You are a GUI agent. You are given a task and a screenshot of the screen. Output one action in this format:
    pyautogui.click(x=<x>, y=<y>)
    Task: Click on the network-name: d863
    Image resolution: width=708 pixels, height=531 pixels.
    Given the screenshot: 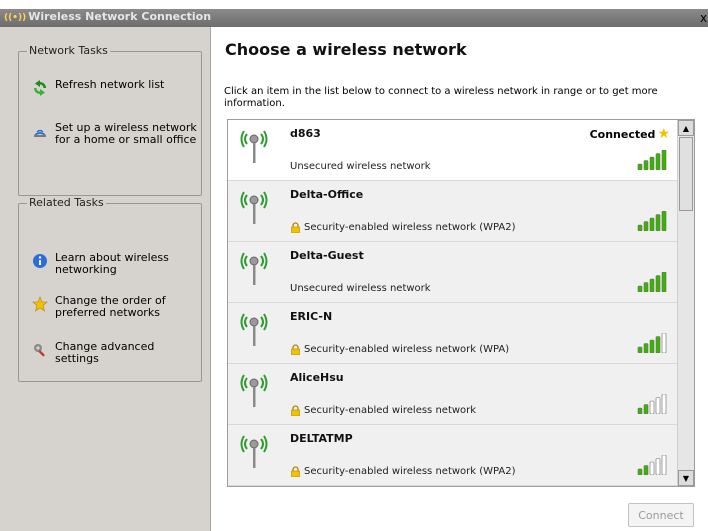 What is the action you would take?
    pyautogui.click(x=305, y=133)
    